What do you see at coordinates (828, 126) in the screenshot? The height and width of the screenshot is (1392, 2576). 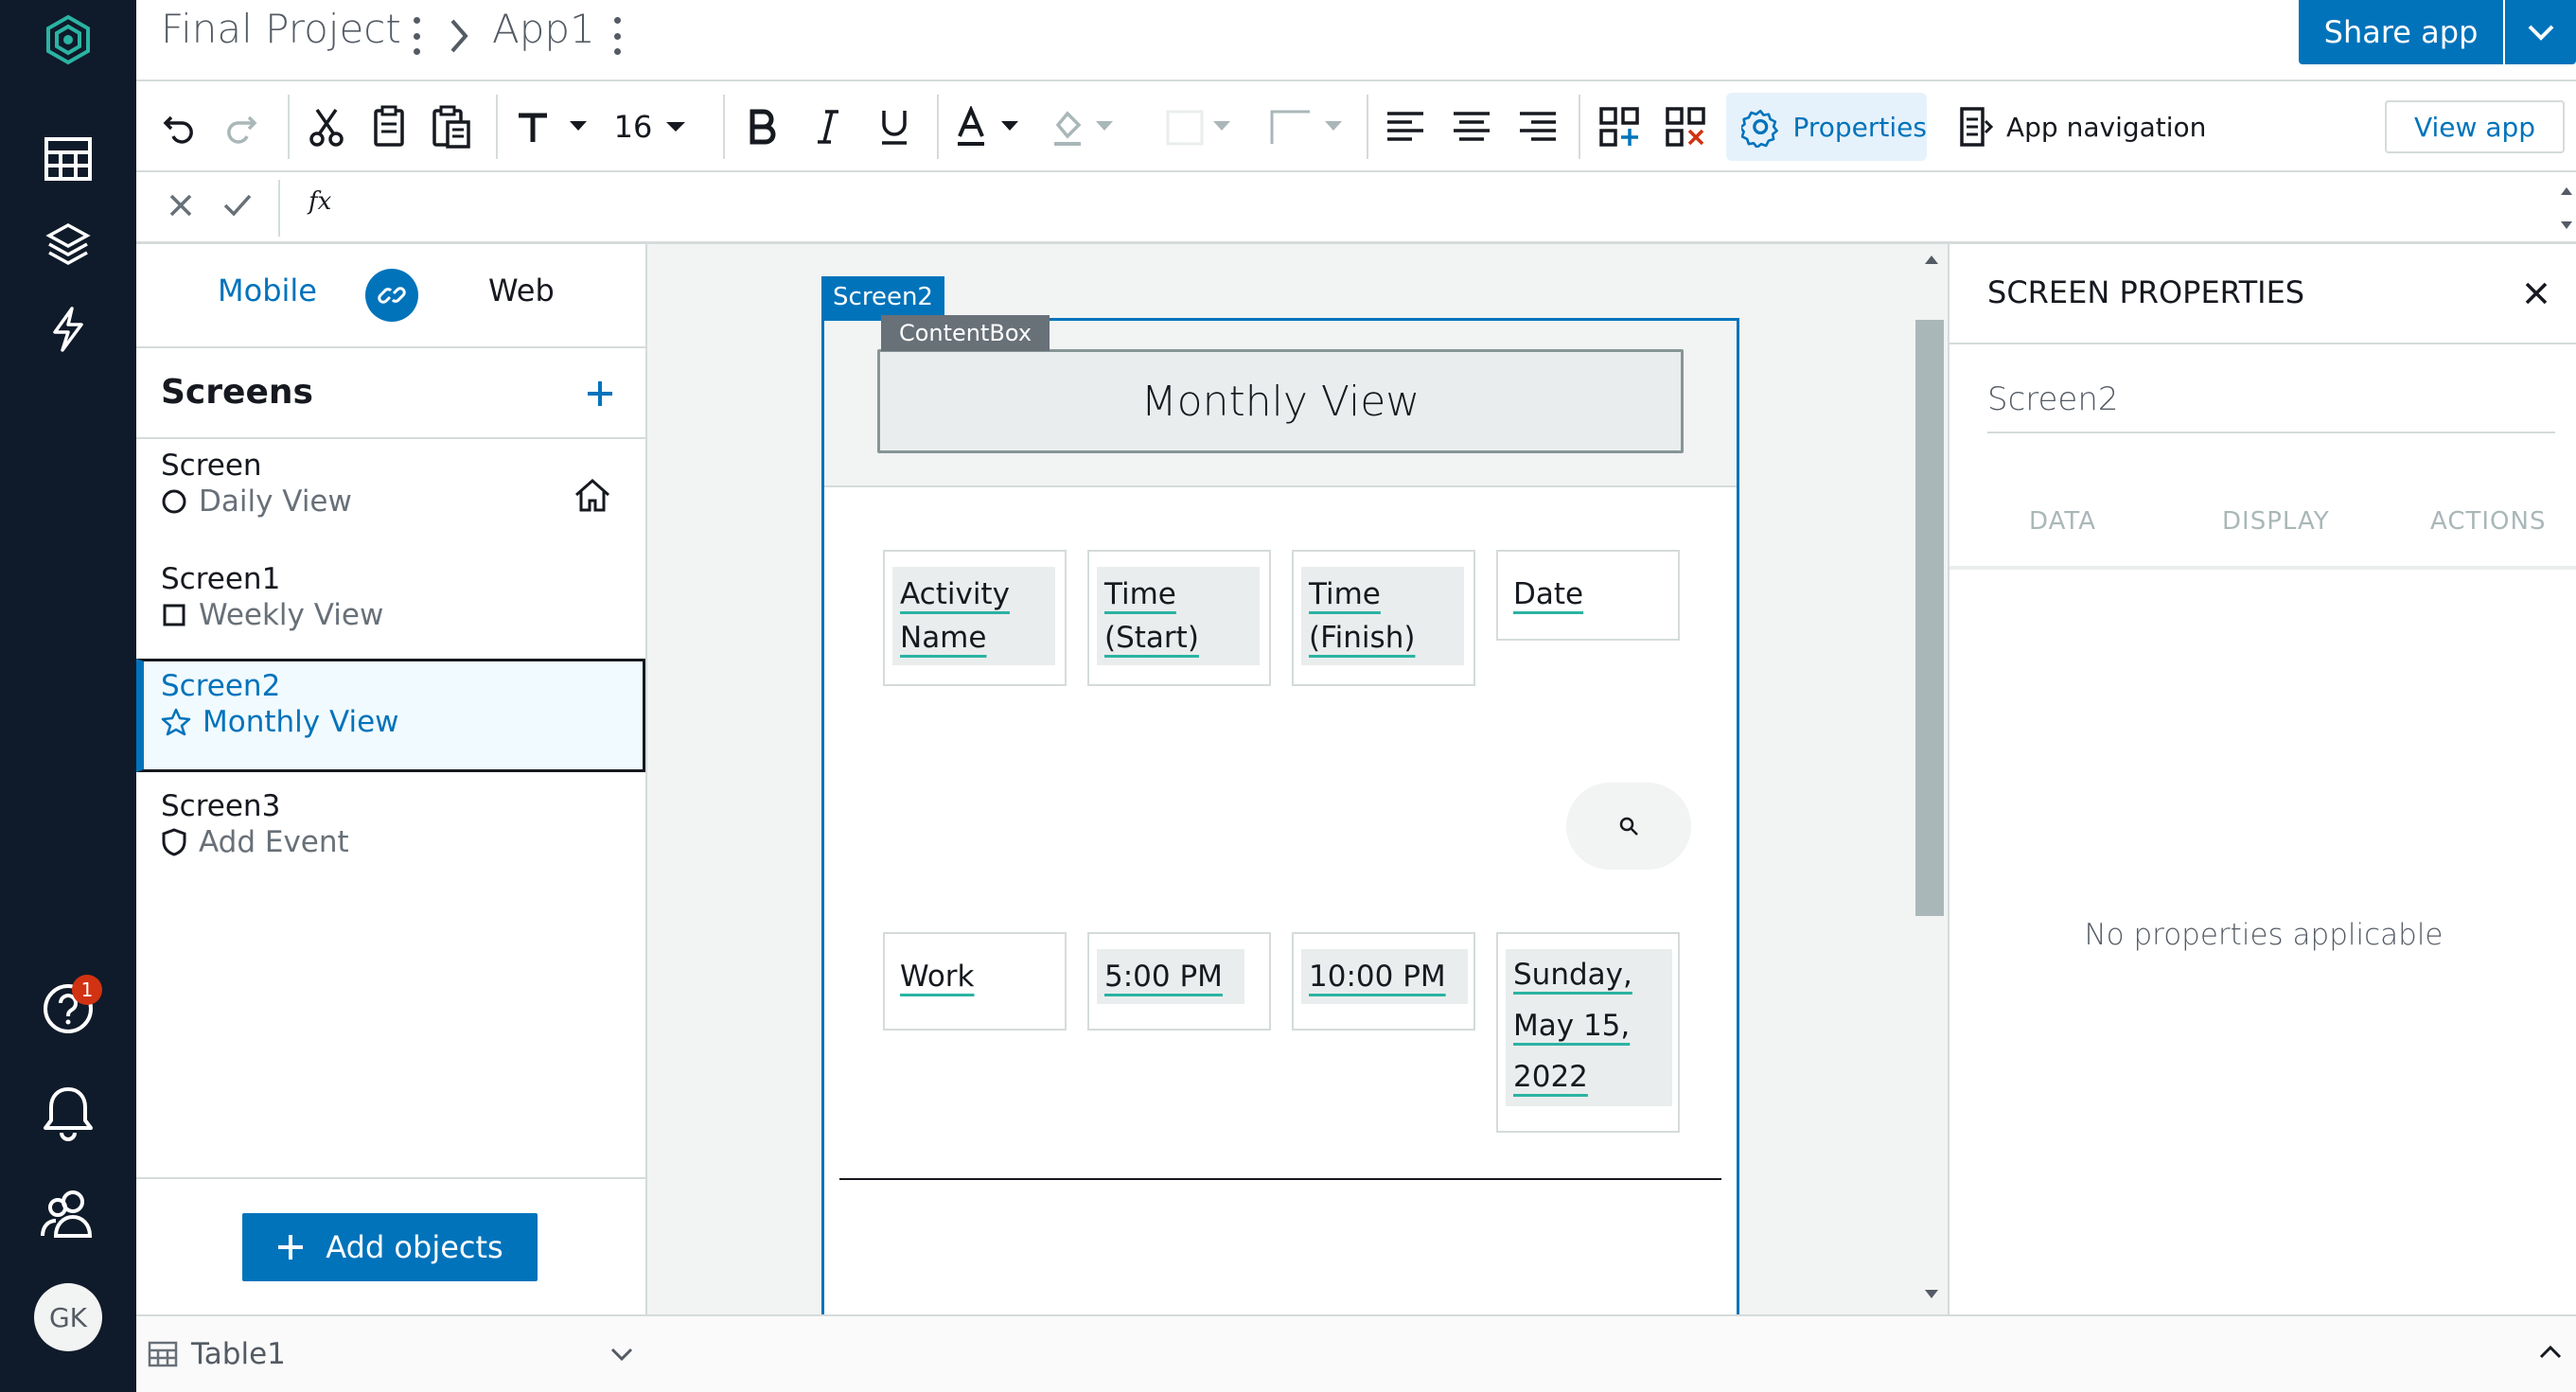 I see `italic-icon` at bounding box center [828, 126].